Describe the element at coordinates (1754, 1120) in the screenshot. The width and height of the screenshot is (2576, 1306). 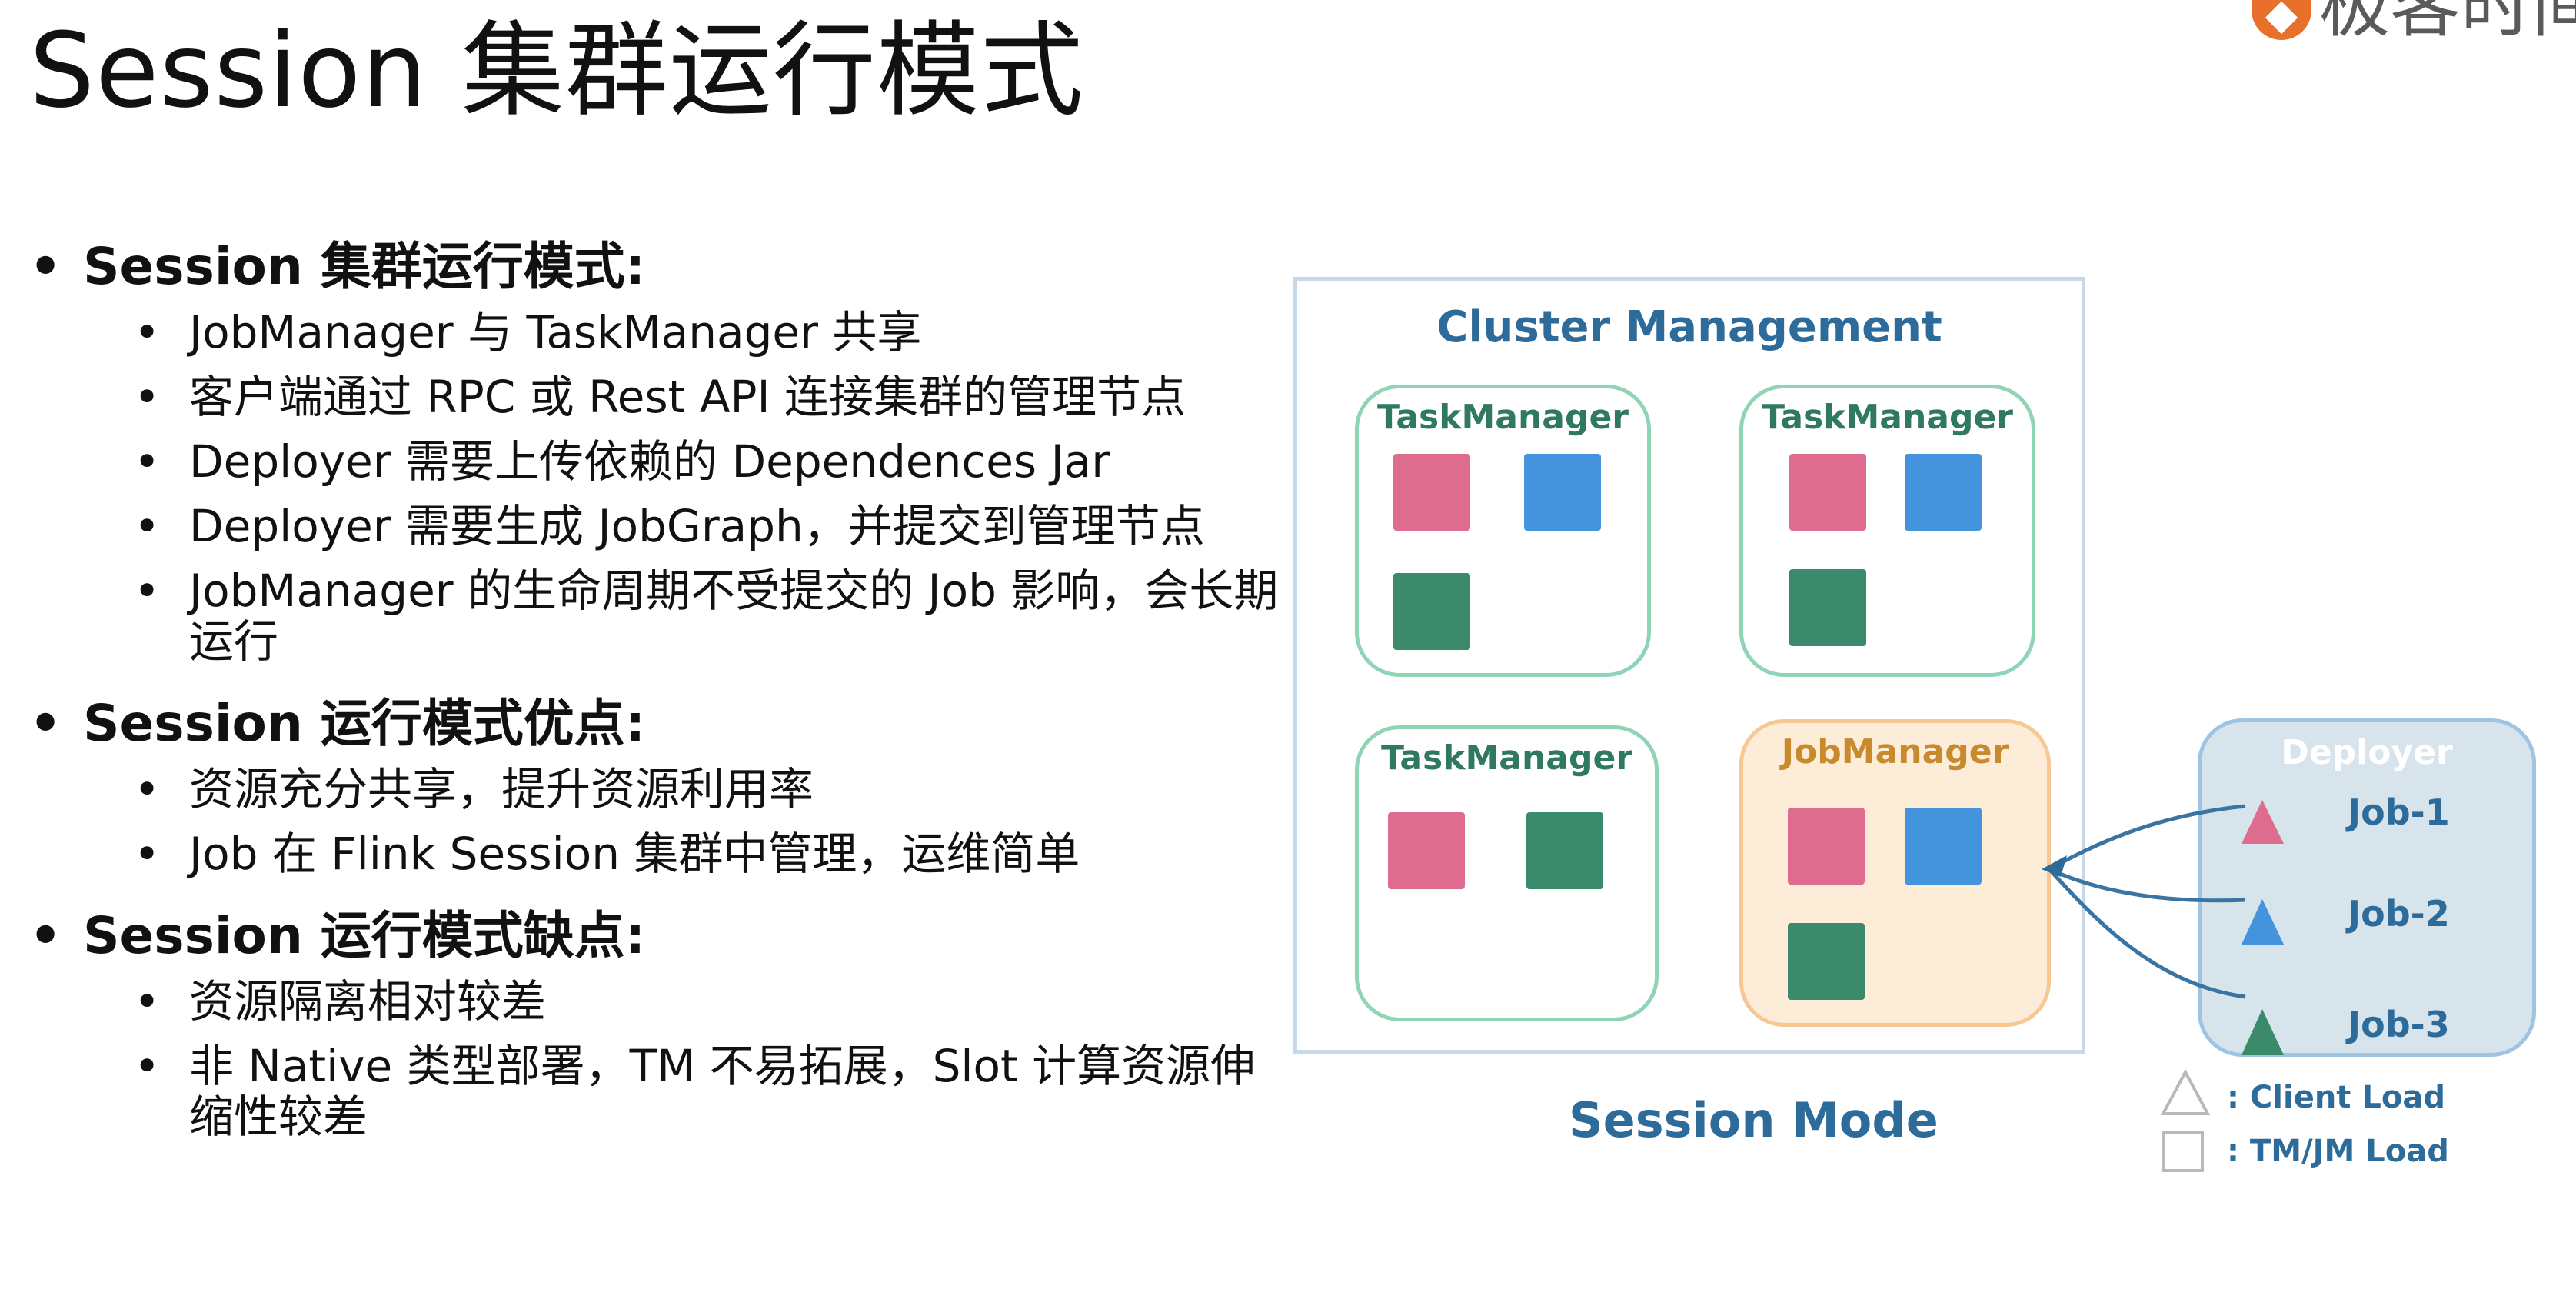
I see `diagram-caption: Session Mode` at that location.